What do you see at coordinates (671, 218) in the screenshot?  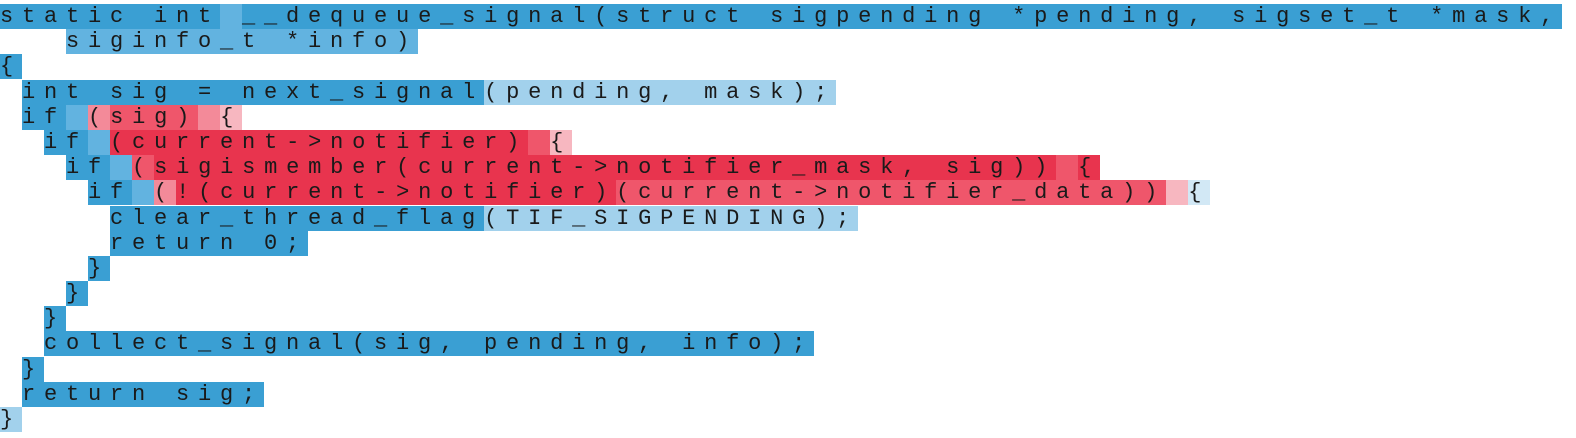 I see `code-token: (TIF_SIGPENDING);` at bounding box center [671, 218].